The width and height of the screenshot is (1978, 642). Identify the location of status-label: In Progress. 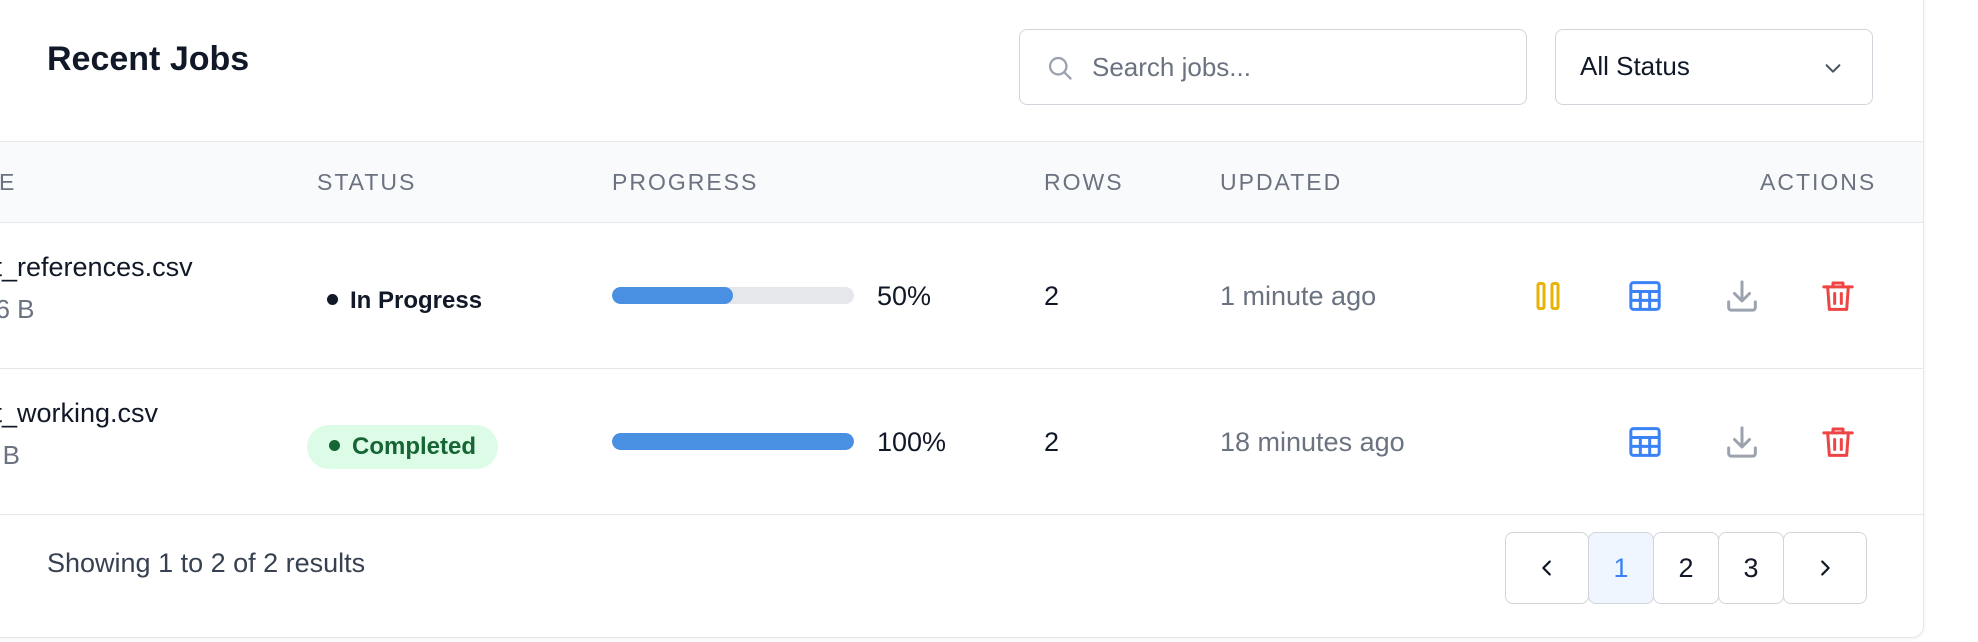
(416, 300).